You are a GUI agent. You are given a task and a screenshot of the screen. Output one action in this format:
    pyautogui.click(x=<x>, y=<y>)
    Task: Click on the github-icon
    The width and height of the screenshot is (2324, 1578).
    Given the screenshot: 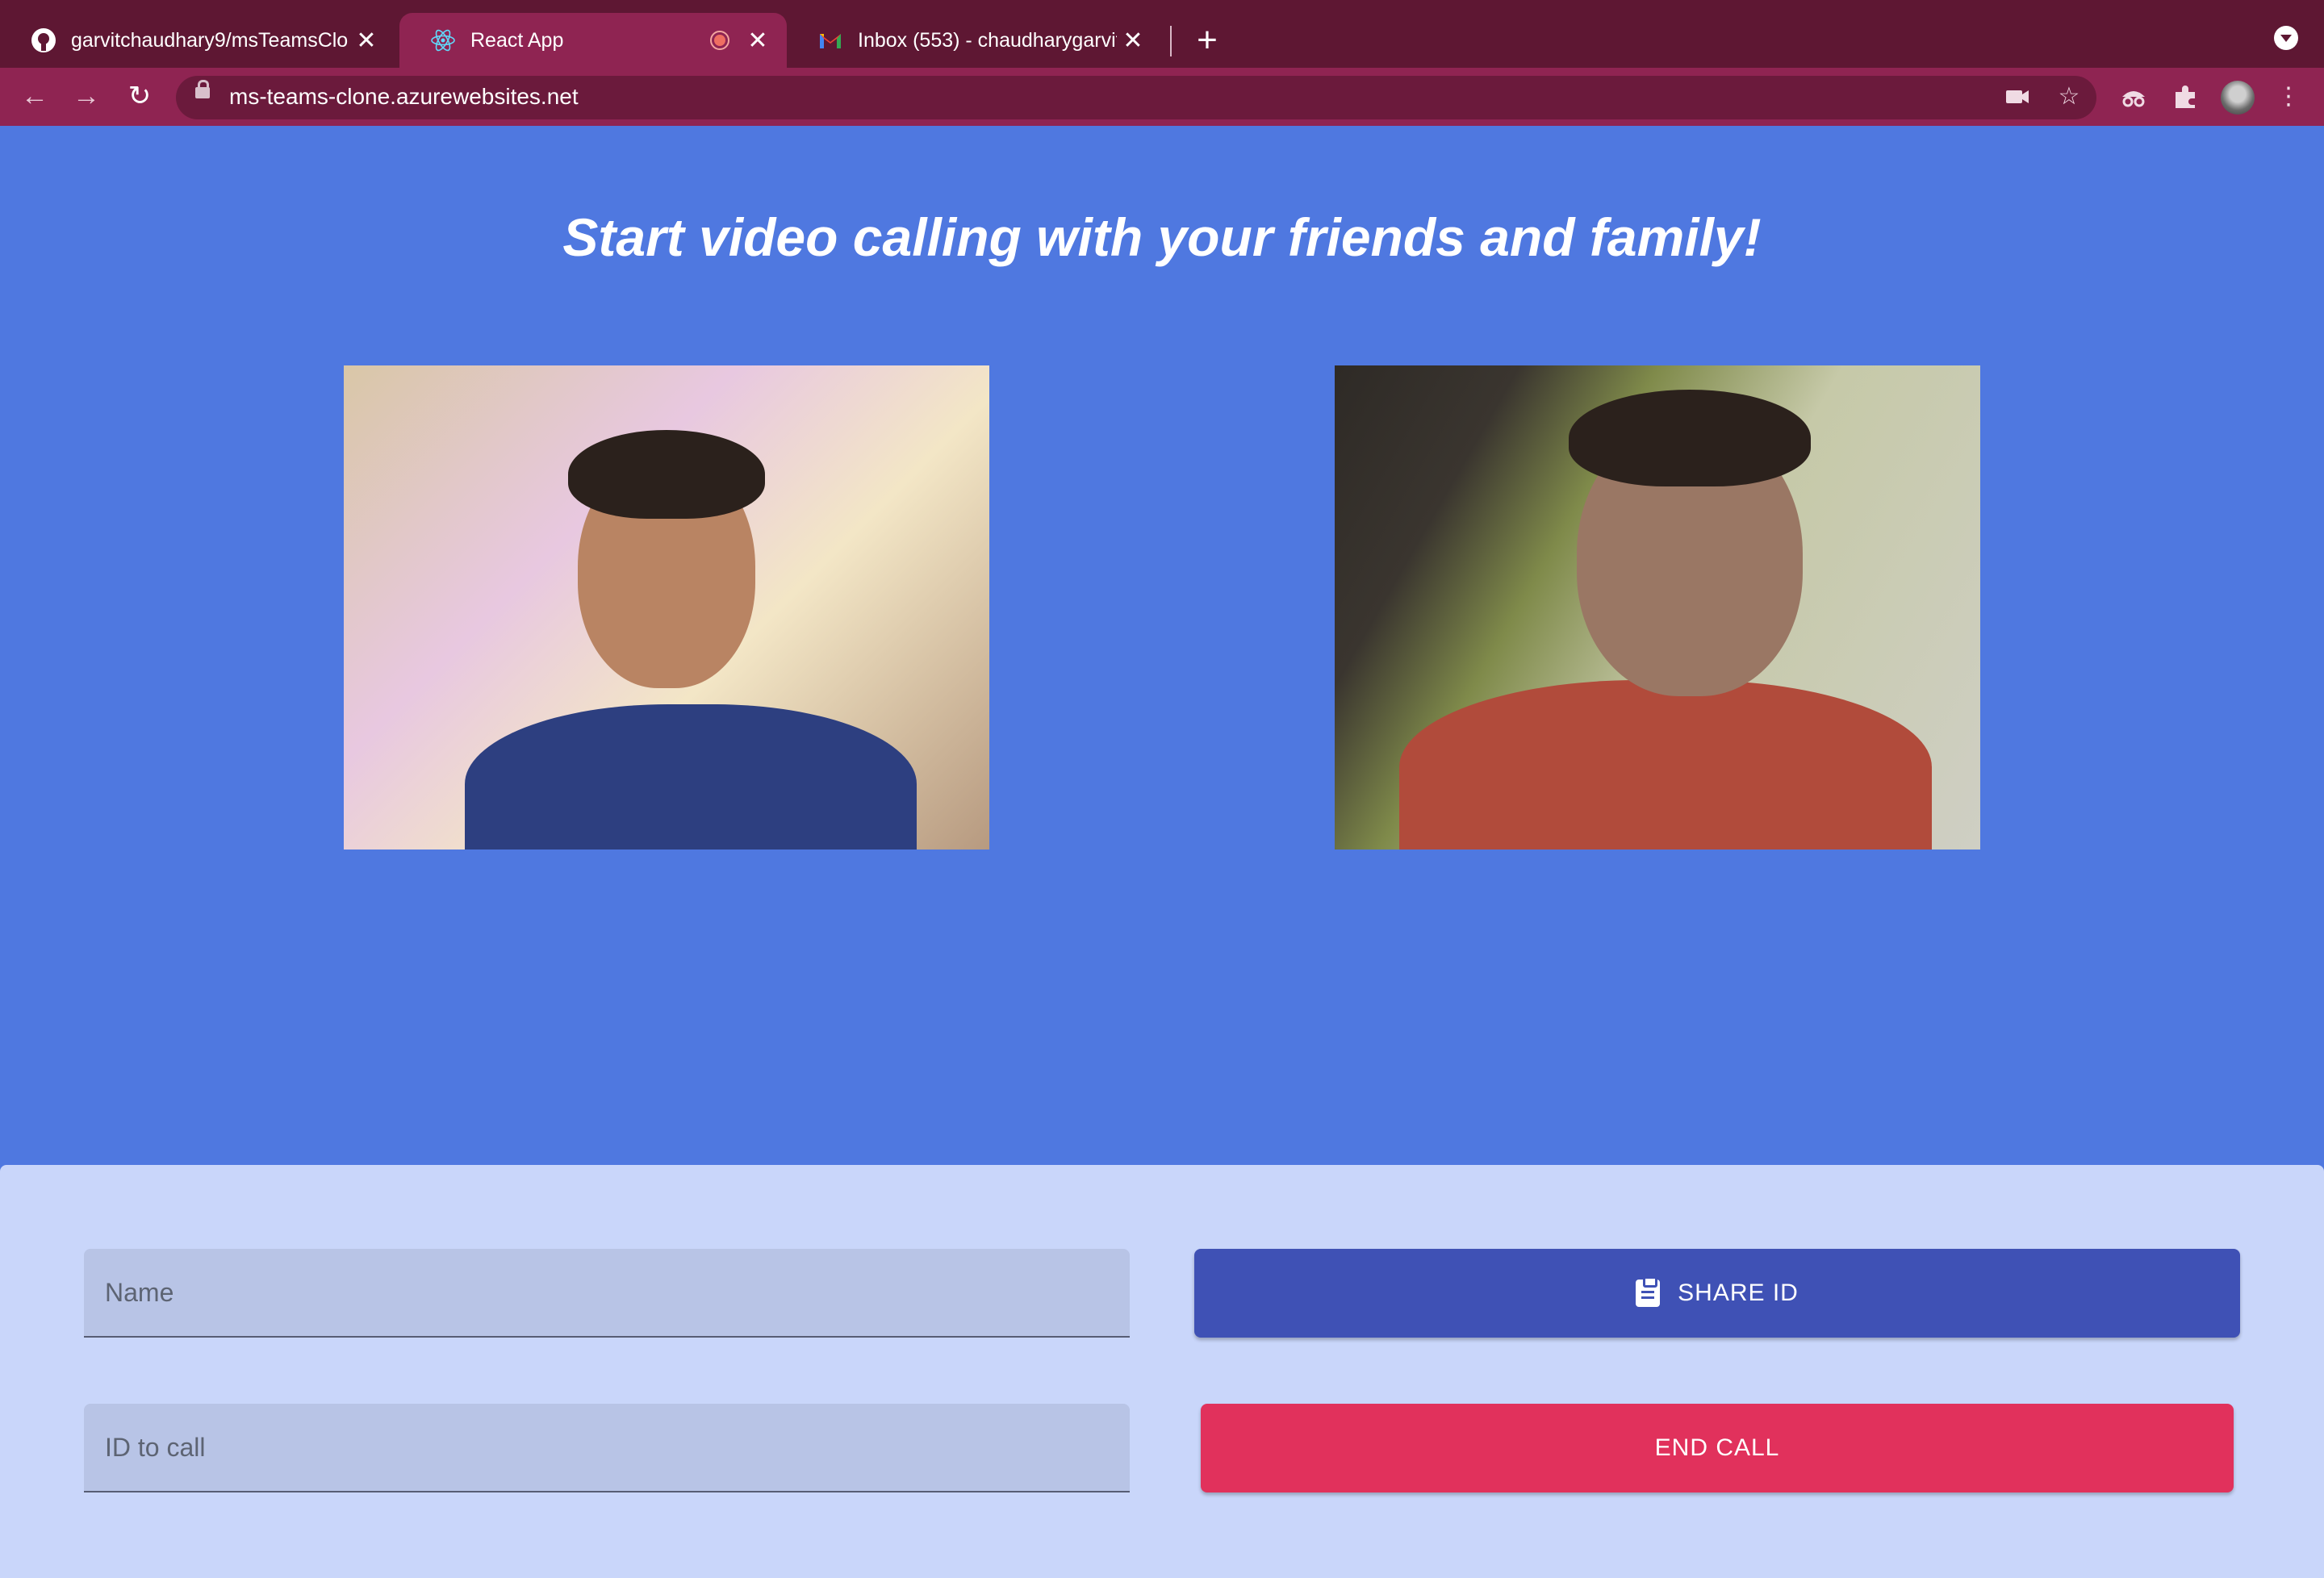 What is the action you would take?
    pyautogui.click(x=44, y=40)
    